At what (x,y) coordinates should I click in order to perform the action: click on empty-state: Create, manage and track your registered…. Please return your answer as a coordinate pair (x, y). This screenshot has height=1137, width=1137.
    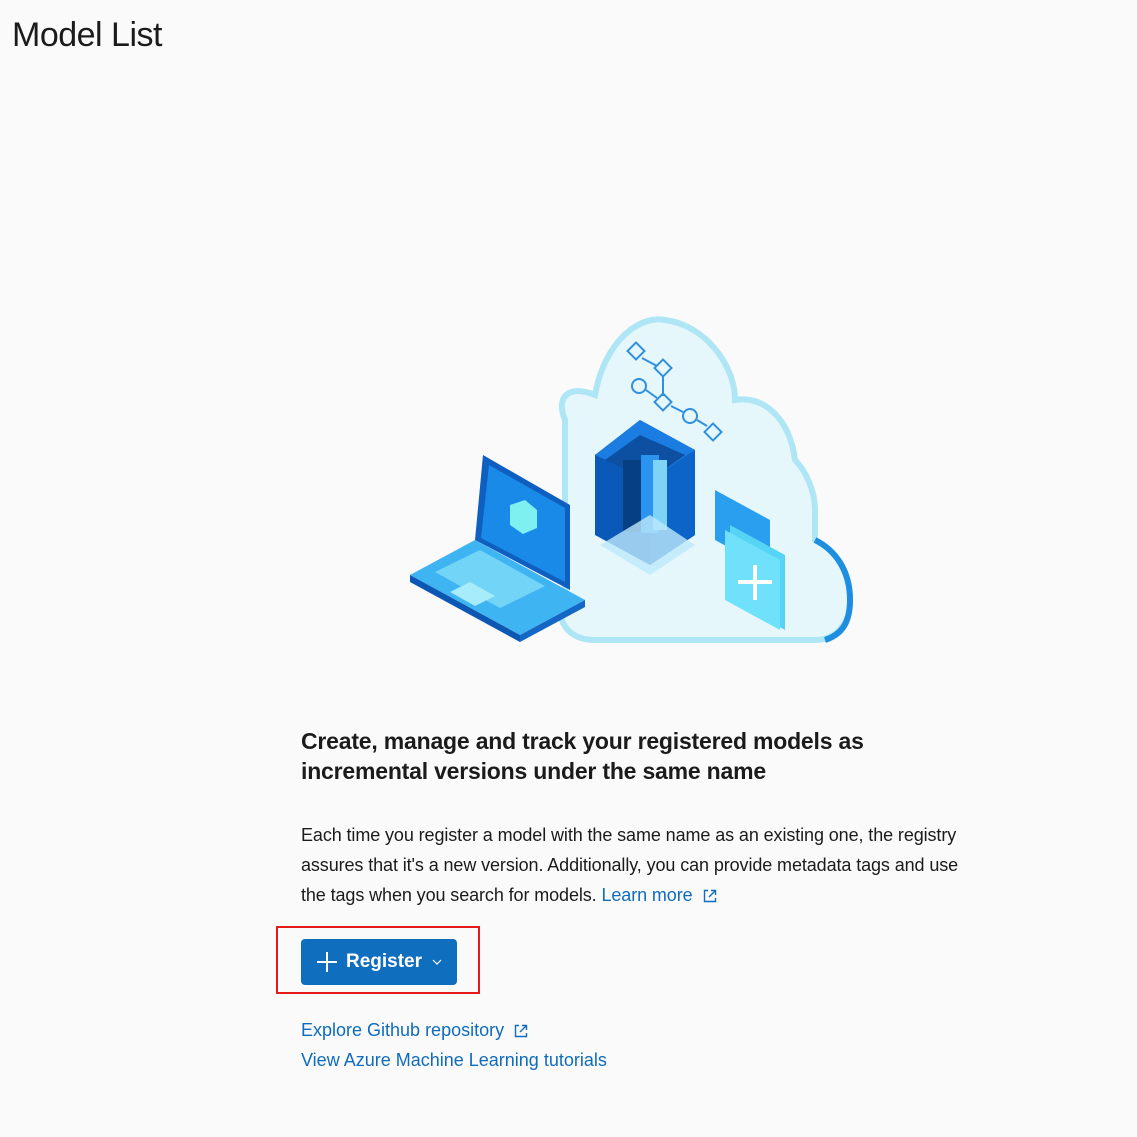
    Looking at the image, I should click on (631, 818).